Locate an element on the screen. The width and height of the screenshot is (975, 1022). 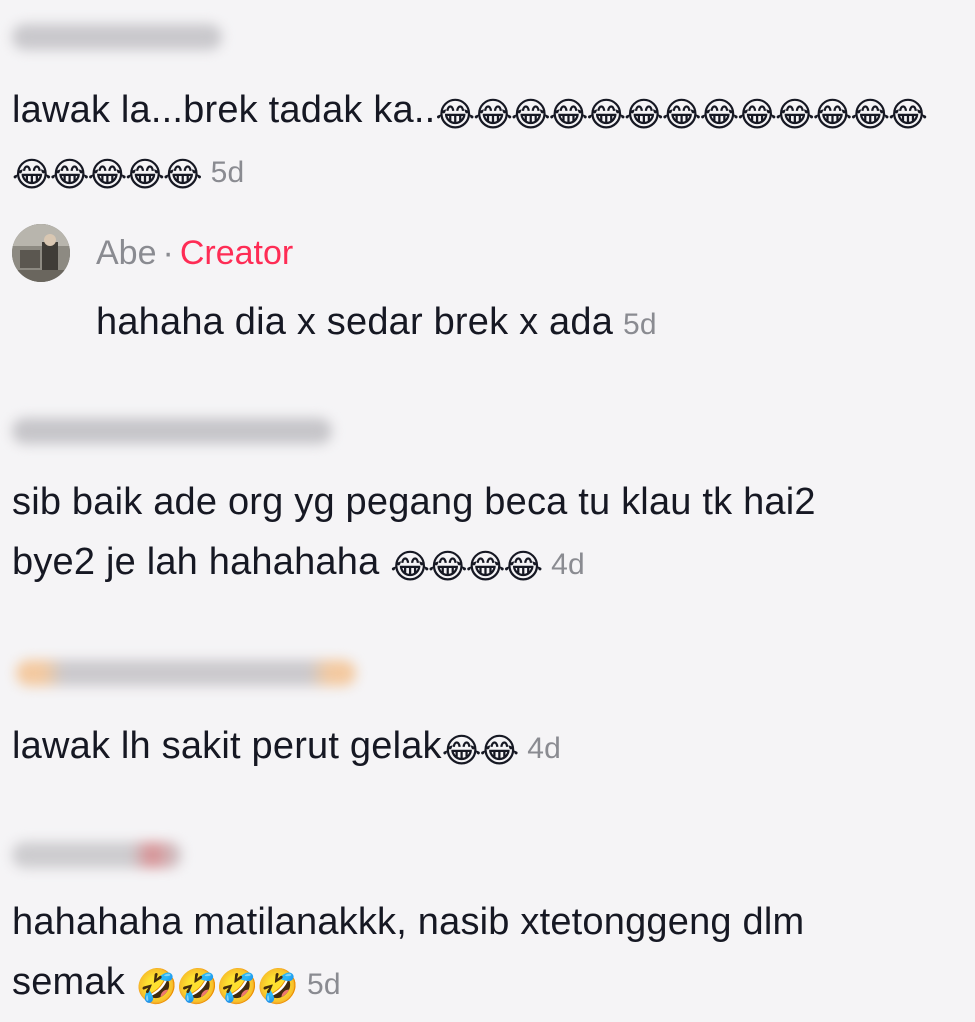
comment-body: lawak lh sakit perut gelak is located at coordinates (227, 746).